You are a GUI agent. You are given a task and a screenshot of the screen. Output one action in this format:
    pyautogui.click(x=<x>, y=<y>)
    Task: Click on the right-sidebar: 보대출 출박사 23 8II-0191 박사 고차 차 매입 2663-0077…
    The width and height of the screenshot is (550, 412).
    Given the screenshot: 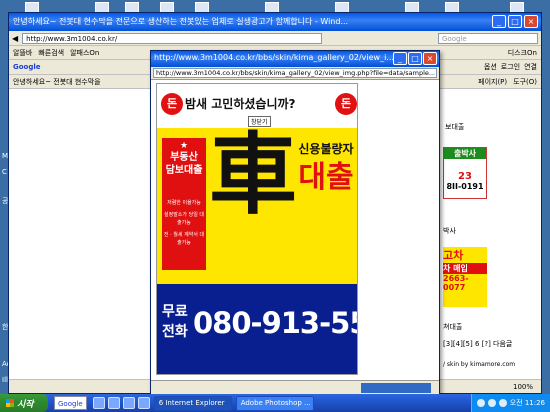 What is the action you would take?
    pyautogui.click(x=491, y=234)
    